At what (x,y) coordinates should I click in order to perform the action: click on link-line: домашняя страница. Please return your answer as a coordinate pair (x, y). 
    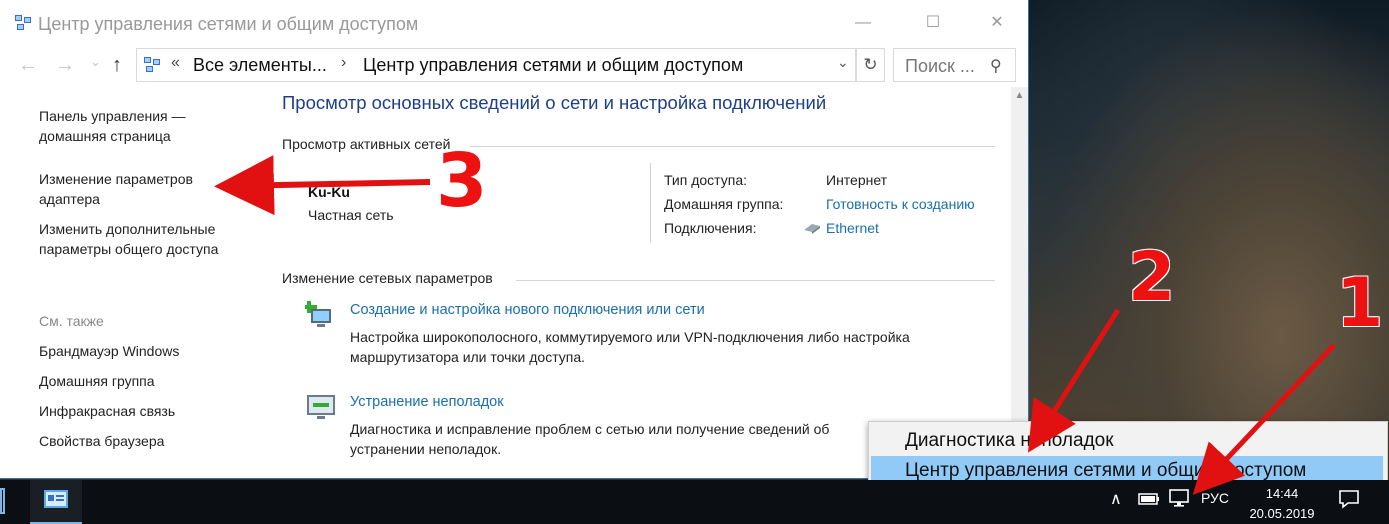
    Looking at the image, I should click on (105, 136).